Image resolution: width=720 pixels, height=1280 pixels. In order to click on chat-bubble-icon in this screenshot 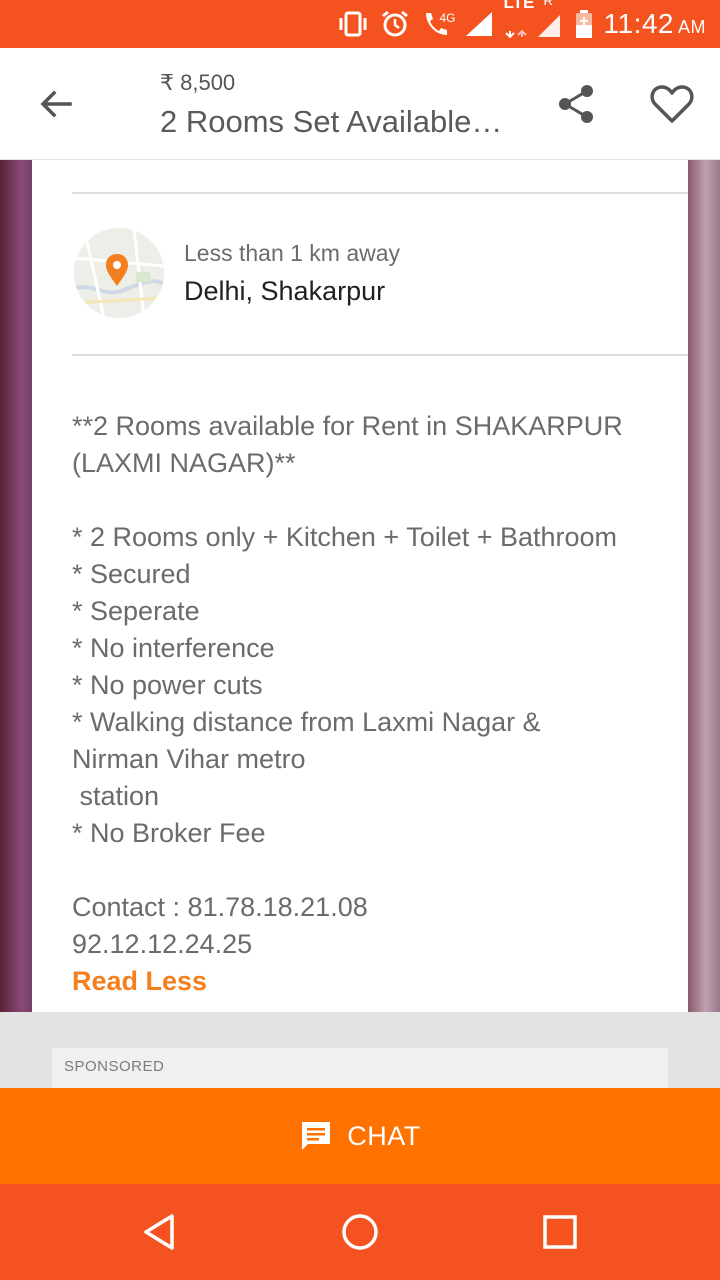, I will do `click(316, 1136)`.